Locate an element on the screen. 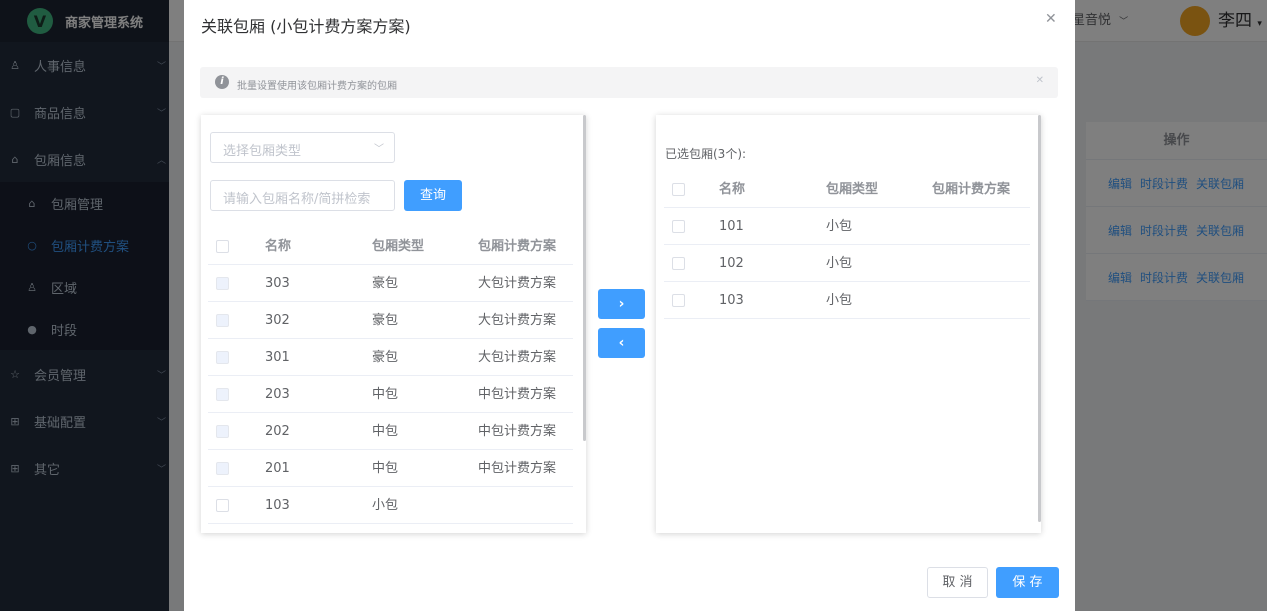 Image resolution: width=1267 pixels, height=611 pixels. table-row: 301 豪包 大包计费方案 is located at coordinates (390, 357).